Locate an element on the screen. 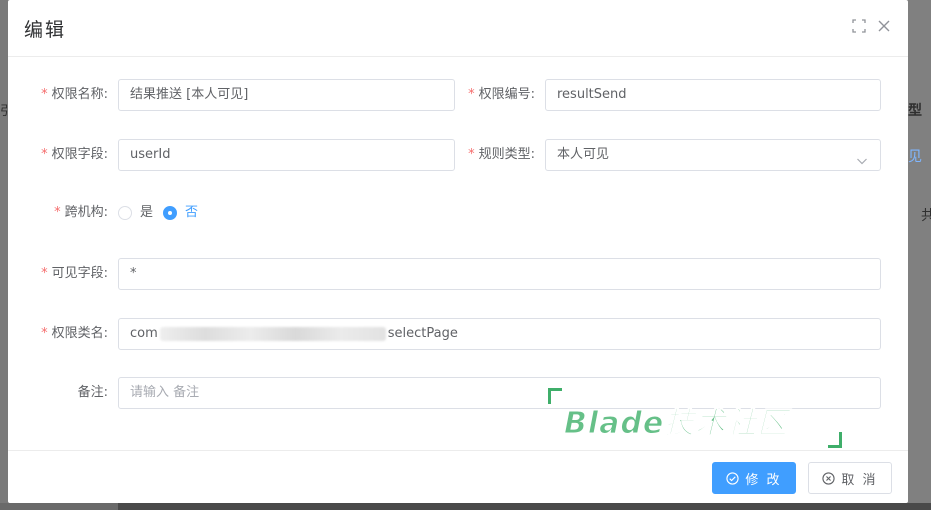 Image resolution: width=931 pixels, height=510 pixels. permission-name-input: 结果推送 [本人可见] is located at coordinates (286, 95).